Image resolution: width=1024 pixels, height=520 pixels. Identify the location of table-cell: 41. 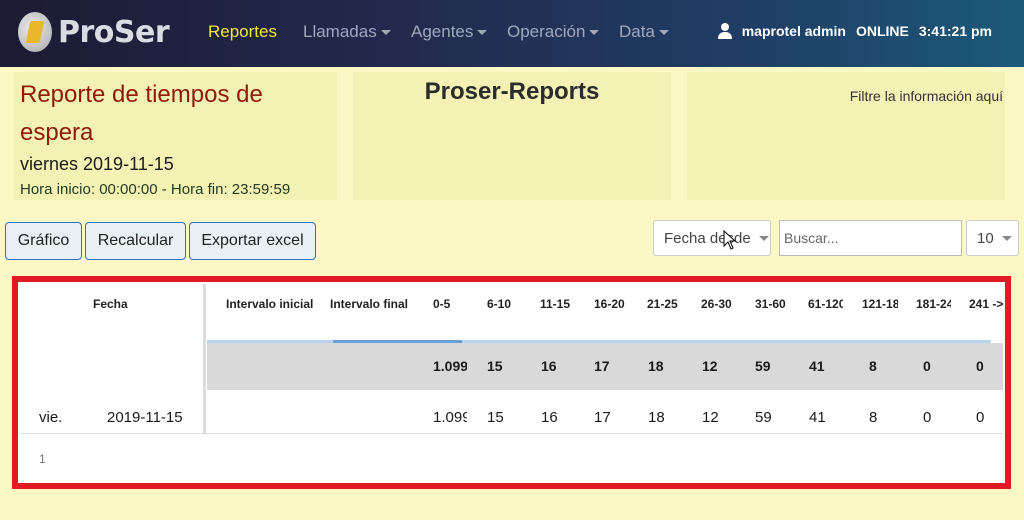
(817, 417).